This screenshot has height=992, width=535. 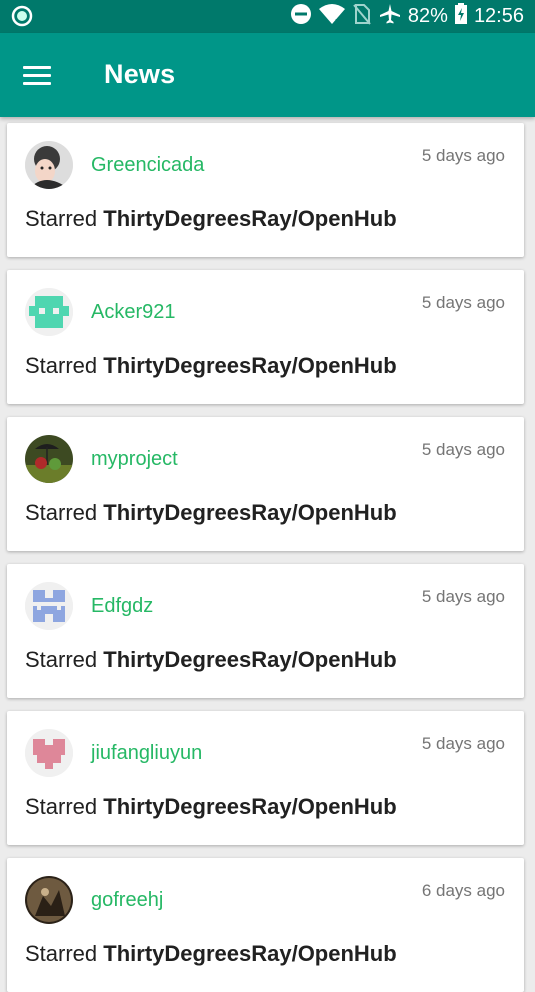 What do you see at coordinates (133, 312) in the screenshot?
I see `username-link: Acker921` at bounding box center [133, 312].